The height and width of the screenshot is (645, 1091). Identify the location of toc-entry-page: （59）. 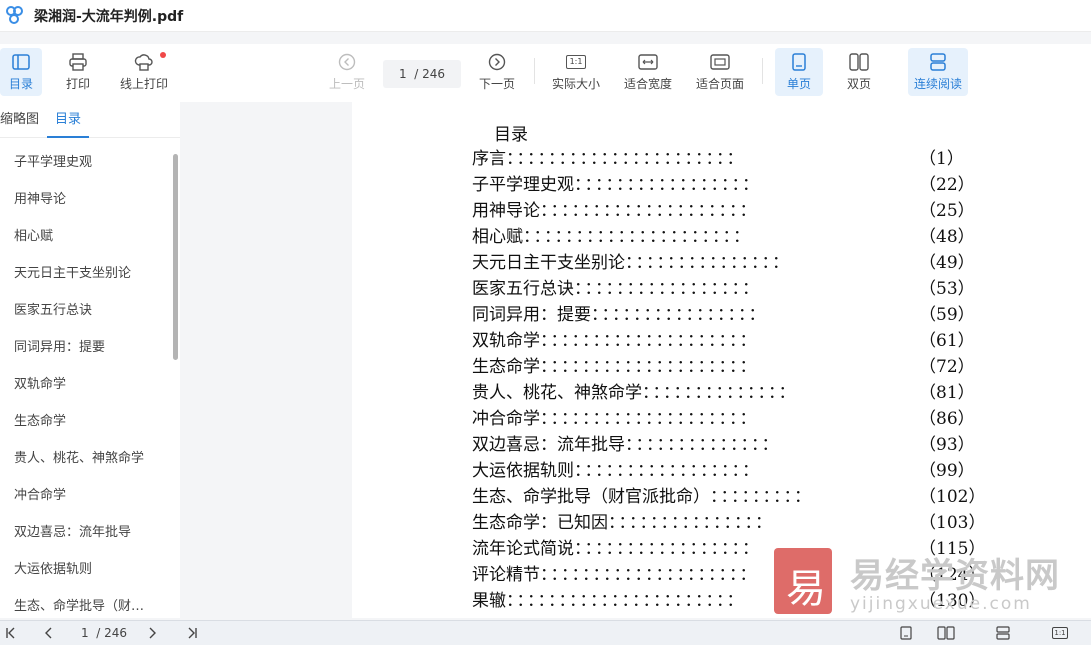
(947, 315).